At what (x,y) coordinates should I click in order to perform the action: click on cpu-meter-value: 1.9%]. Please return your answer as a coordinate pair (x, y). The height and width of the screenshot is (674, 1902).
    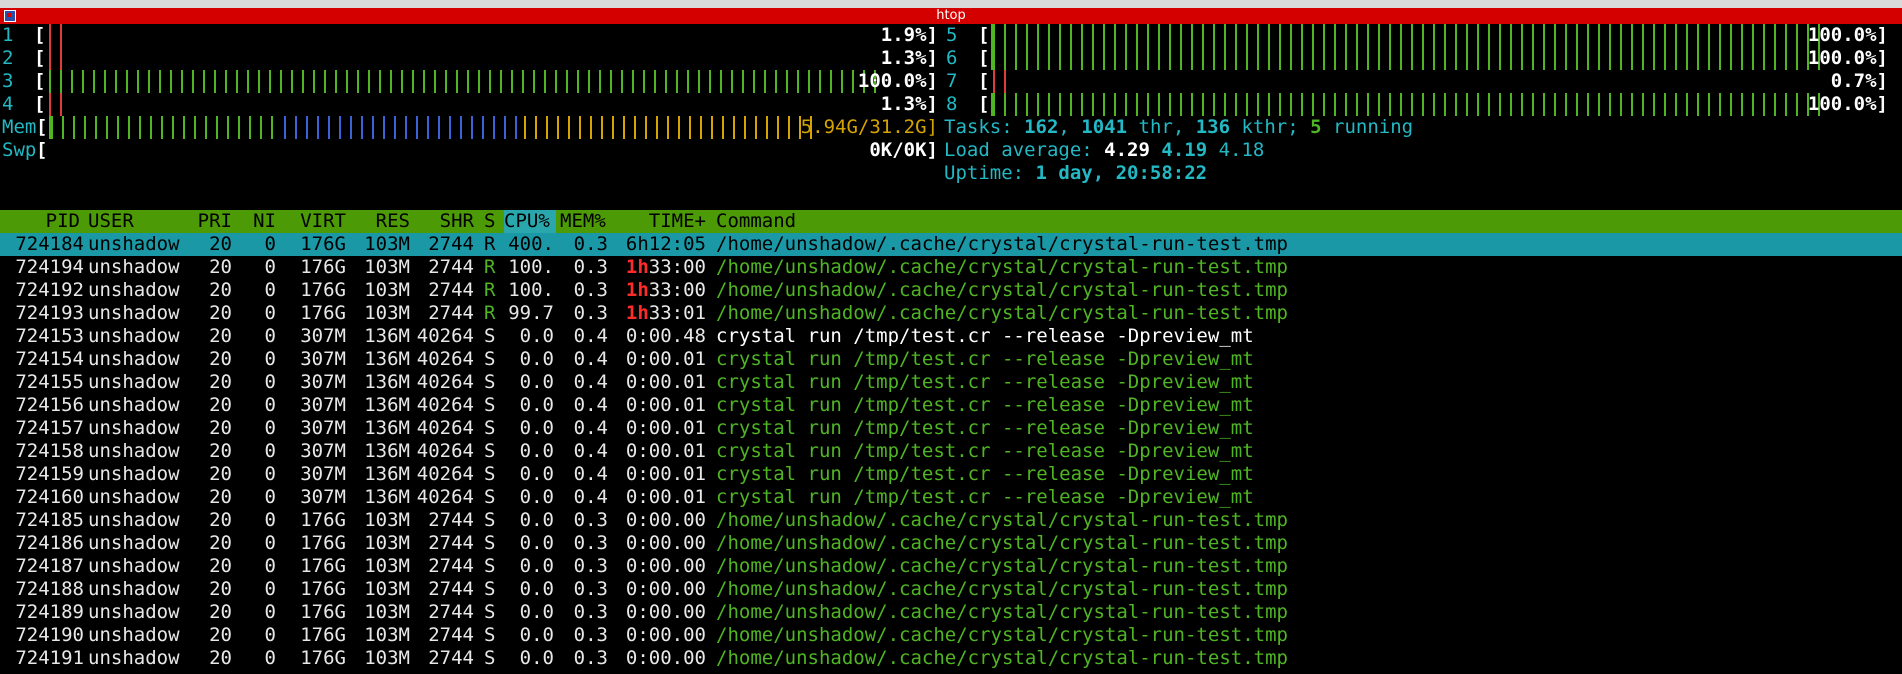
    Looking at the image, I should click on (909, 35).